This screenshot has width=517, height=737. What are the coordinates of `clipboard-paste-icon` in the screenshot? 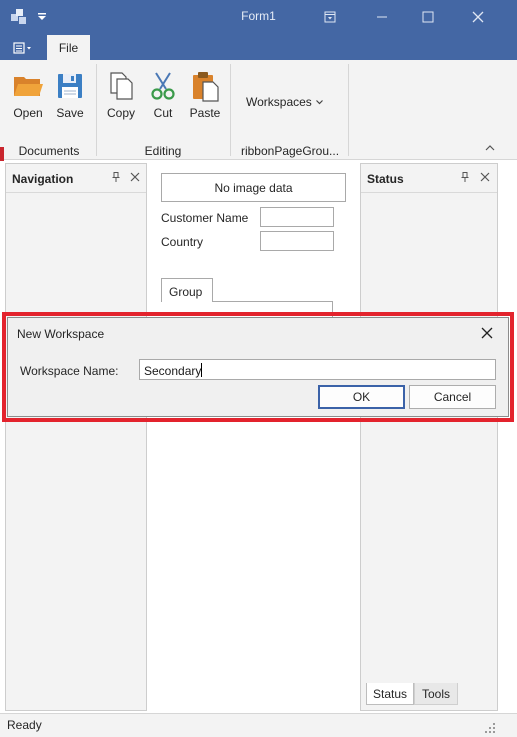 It's located at (206, 87).